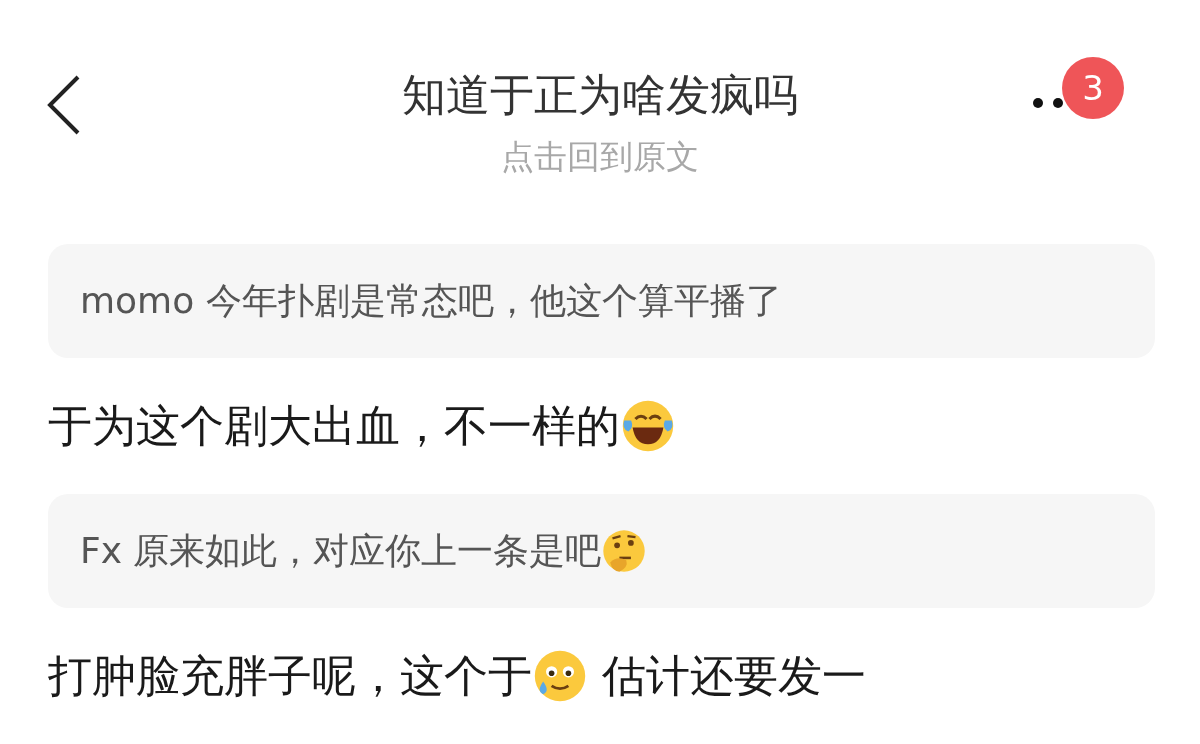 This screenshot has height=744, width=1200. What do you see at coordinates (341, 550) in the screenshot?
I see `quoted-text: Fx 原来如此，对应你上一条是吧` at bounding box center [341, 550].